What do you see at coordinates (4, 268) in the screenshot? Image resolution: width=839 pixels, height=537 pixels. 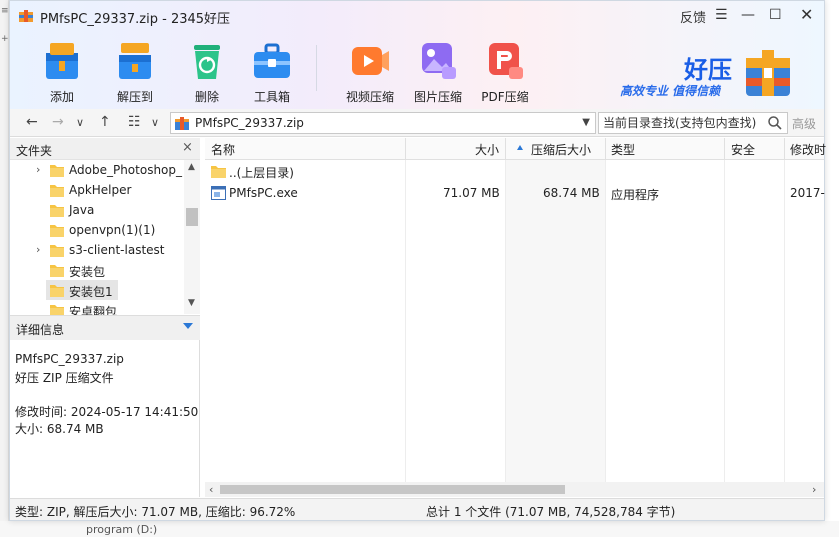 I see `desktop-edge: ≡ +` at bounding box center [4, 268].